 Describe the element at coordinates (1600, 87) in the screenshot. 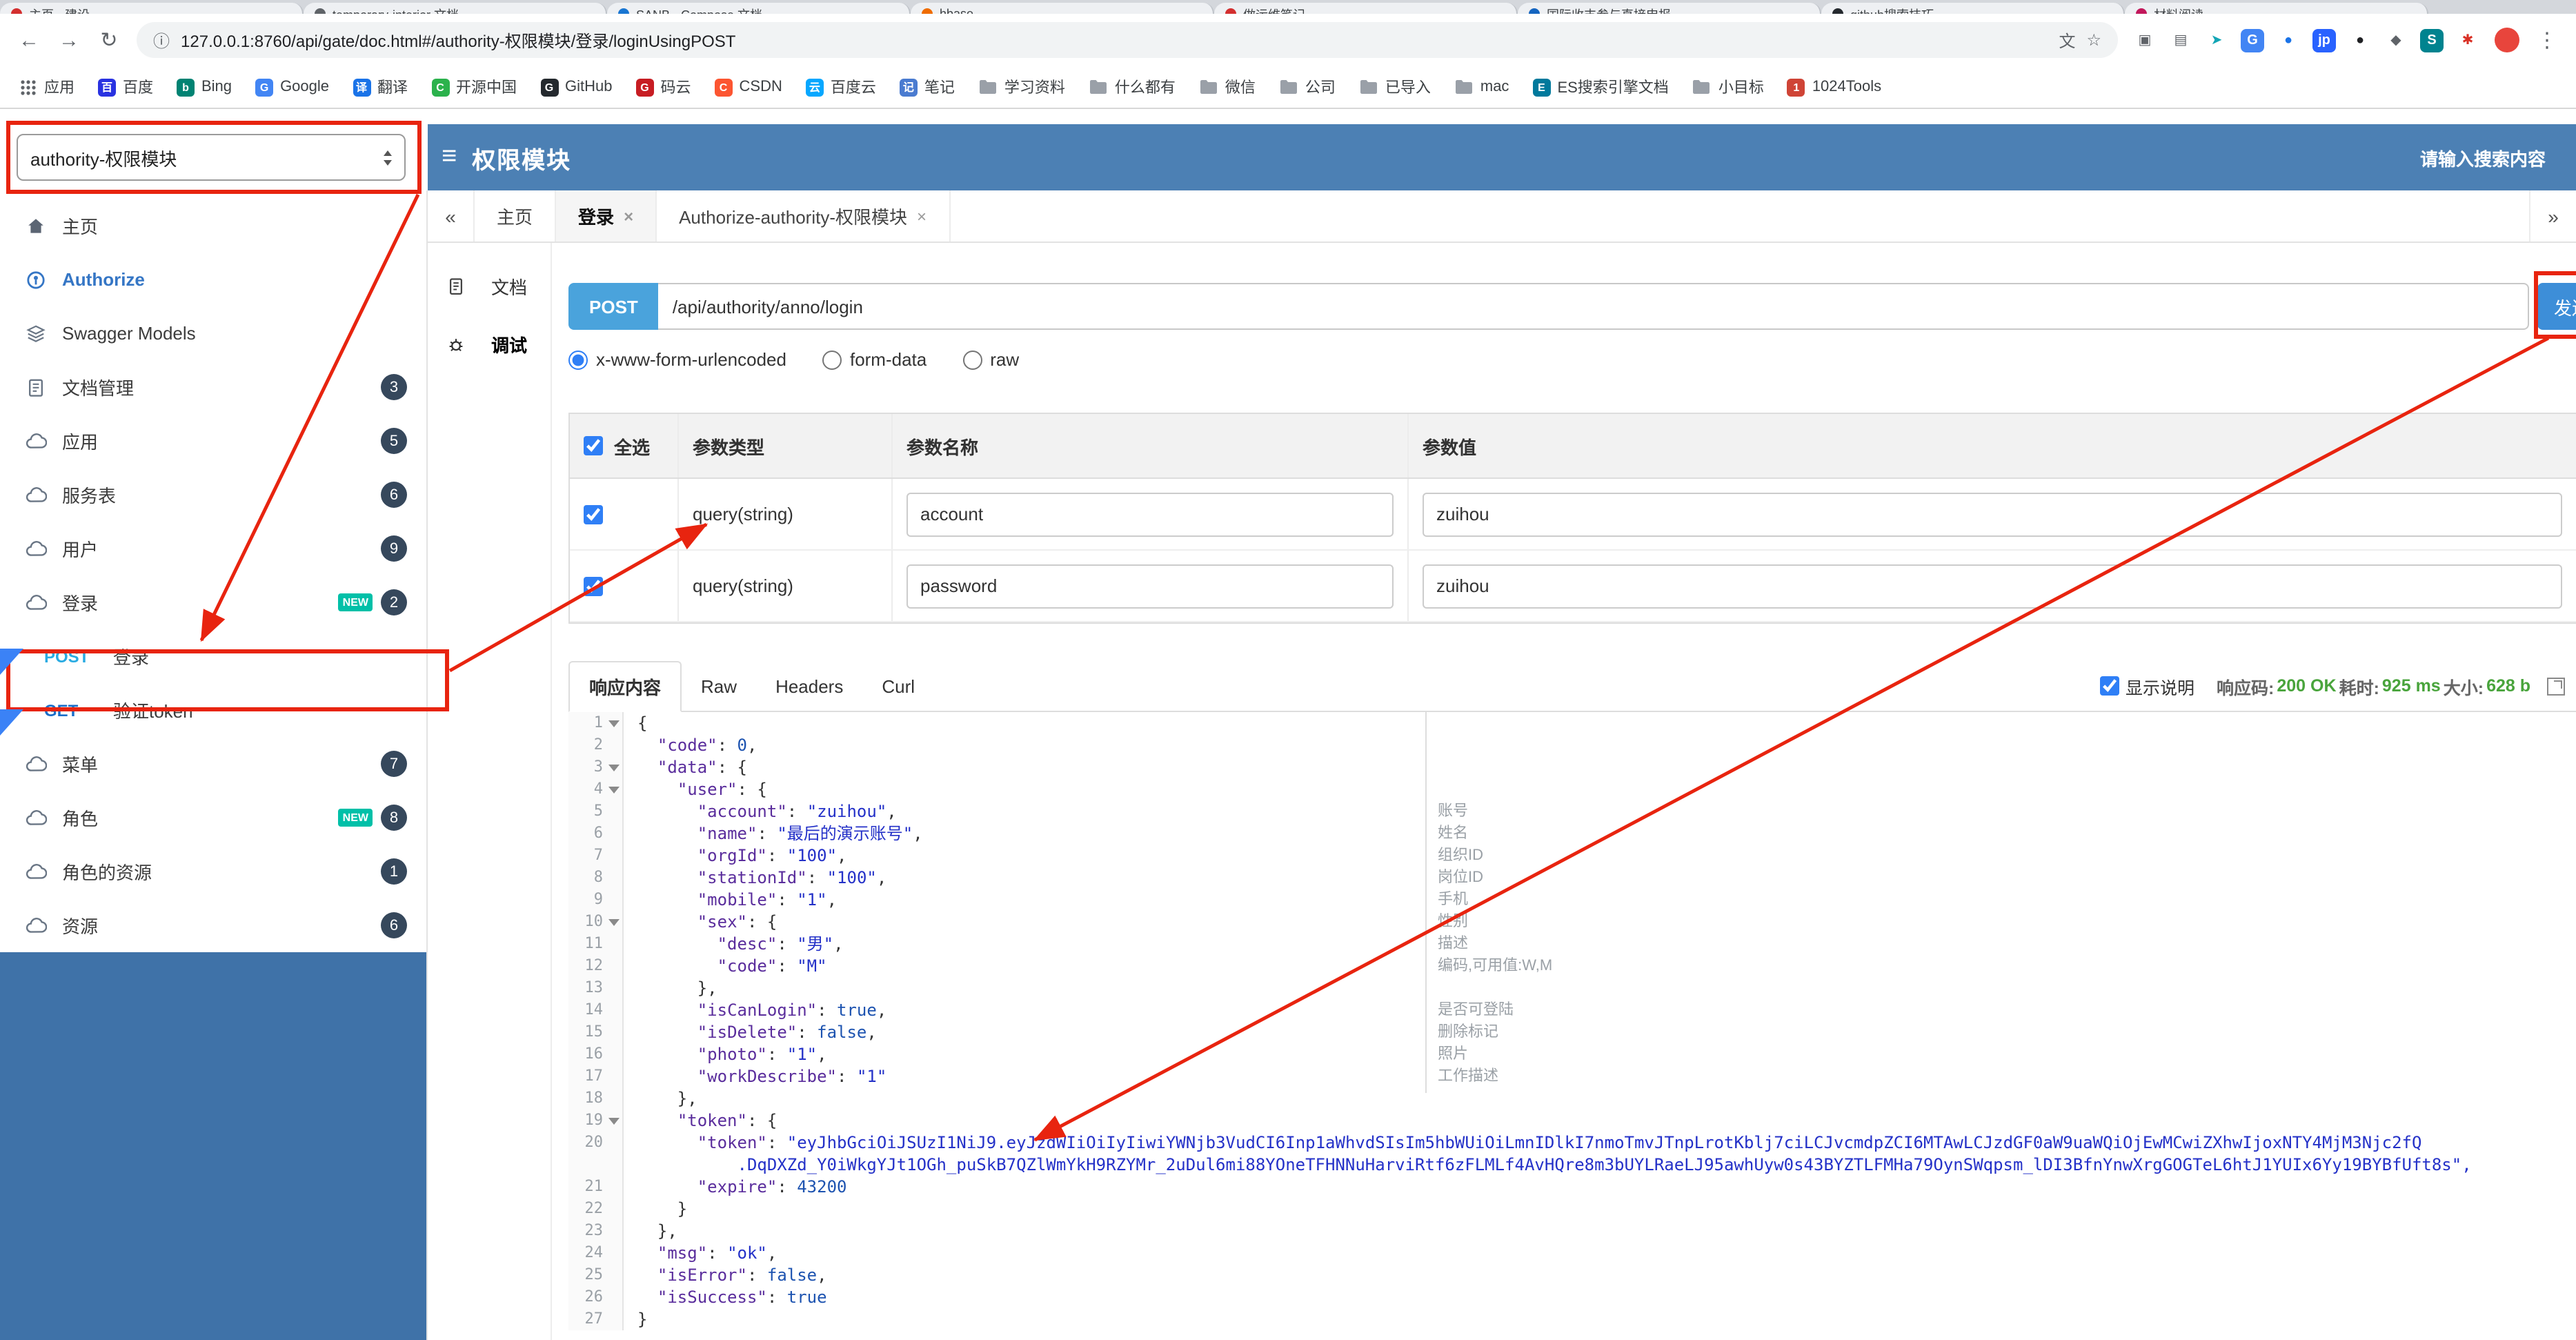

I see `bookmark-item: E ES搜索引擎文档` at that location.